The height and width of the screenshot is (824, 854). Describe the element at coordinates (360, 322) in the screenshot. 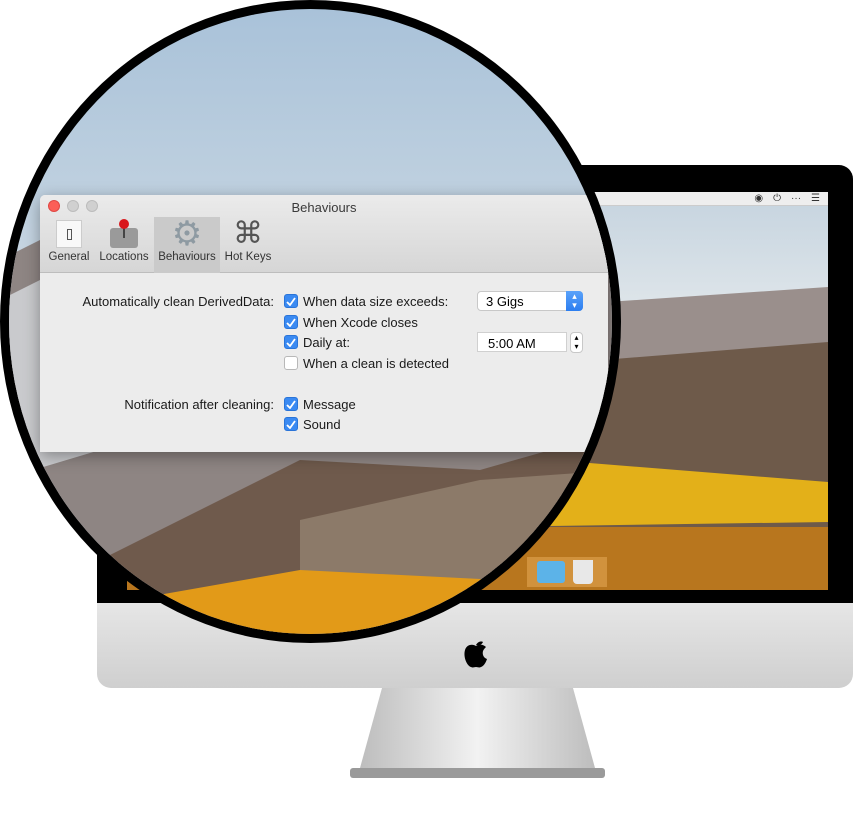

I see `checkbox-label: When Xcode closes` at that location.